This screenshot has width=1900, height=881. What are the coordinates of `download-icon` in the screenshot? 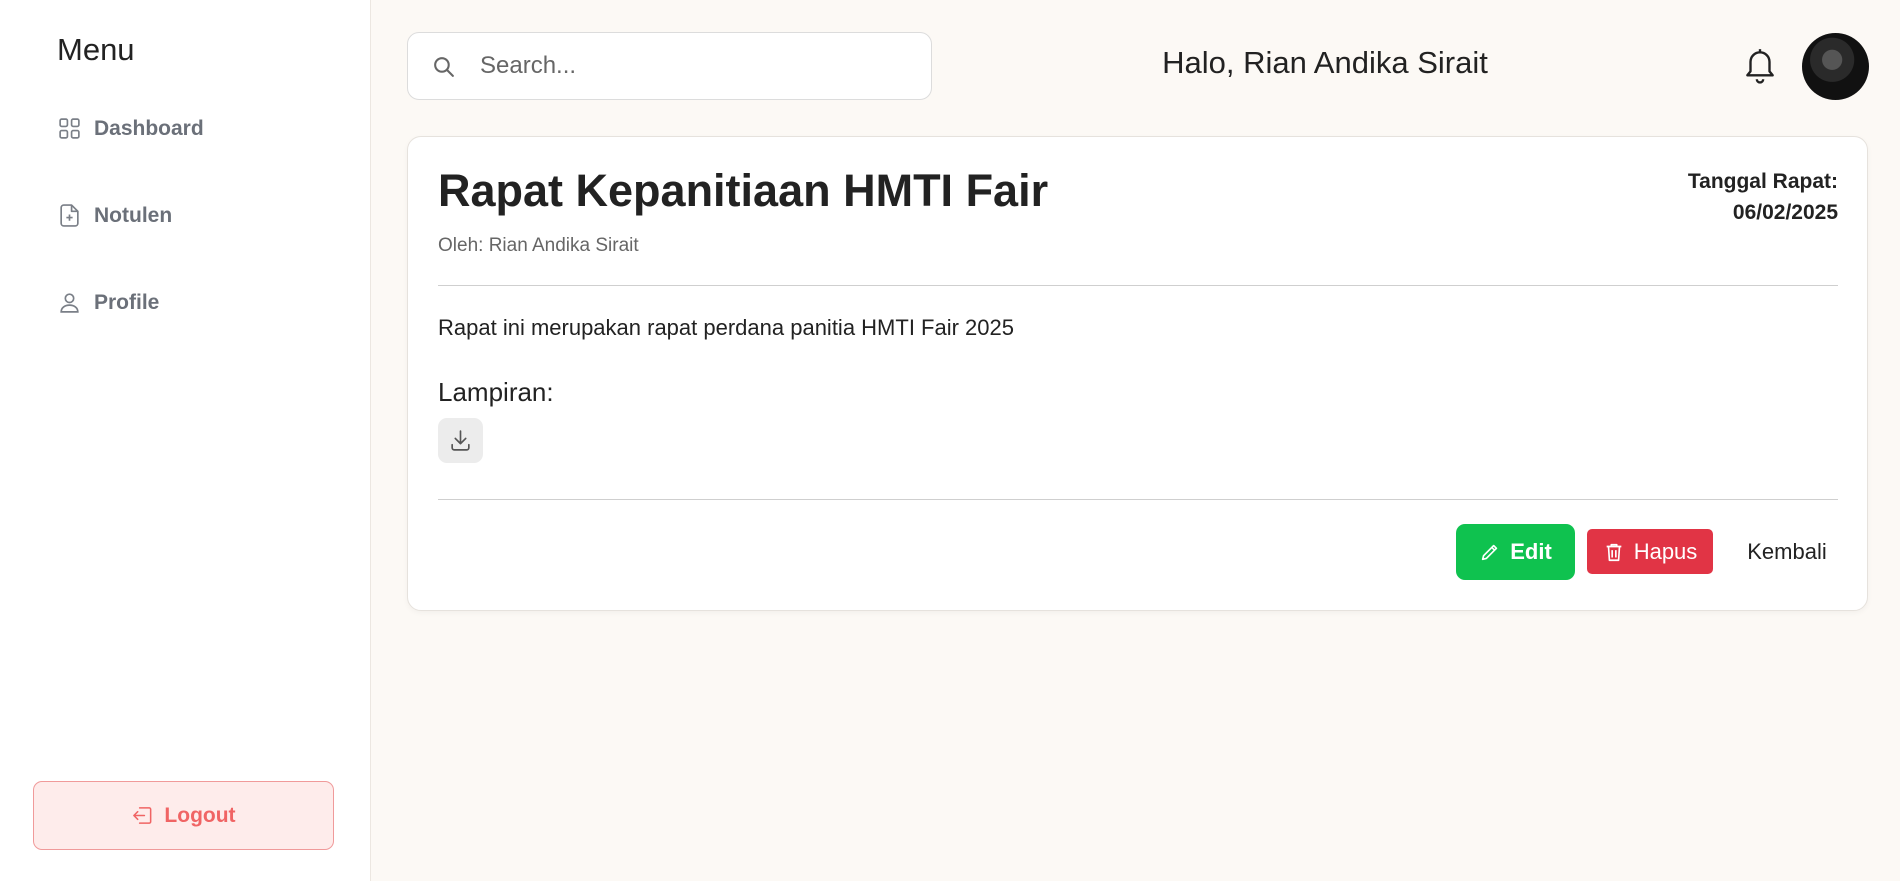 It's located at (460, 440).